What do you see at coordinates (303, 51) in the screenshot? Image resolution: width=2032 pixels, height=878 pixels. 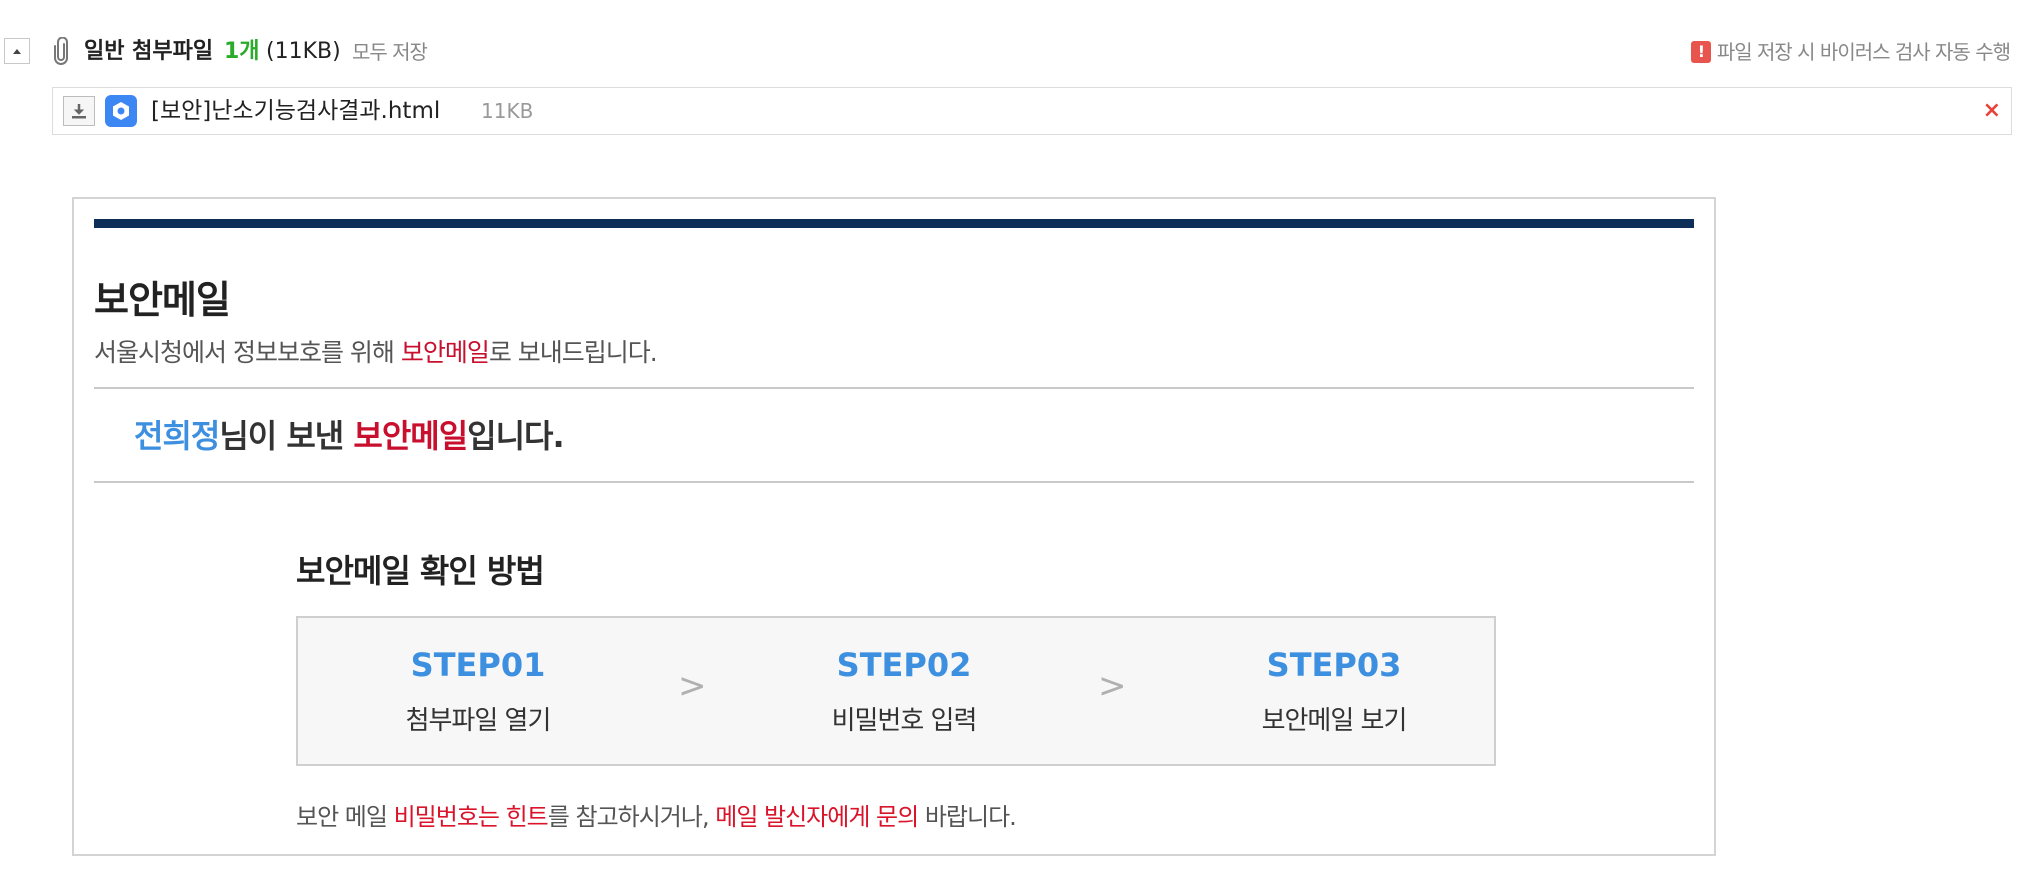 I see `attachment-total-size: (11KB)` at bounding box center [303, 51].